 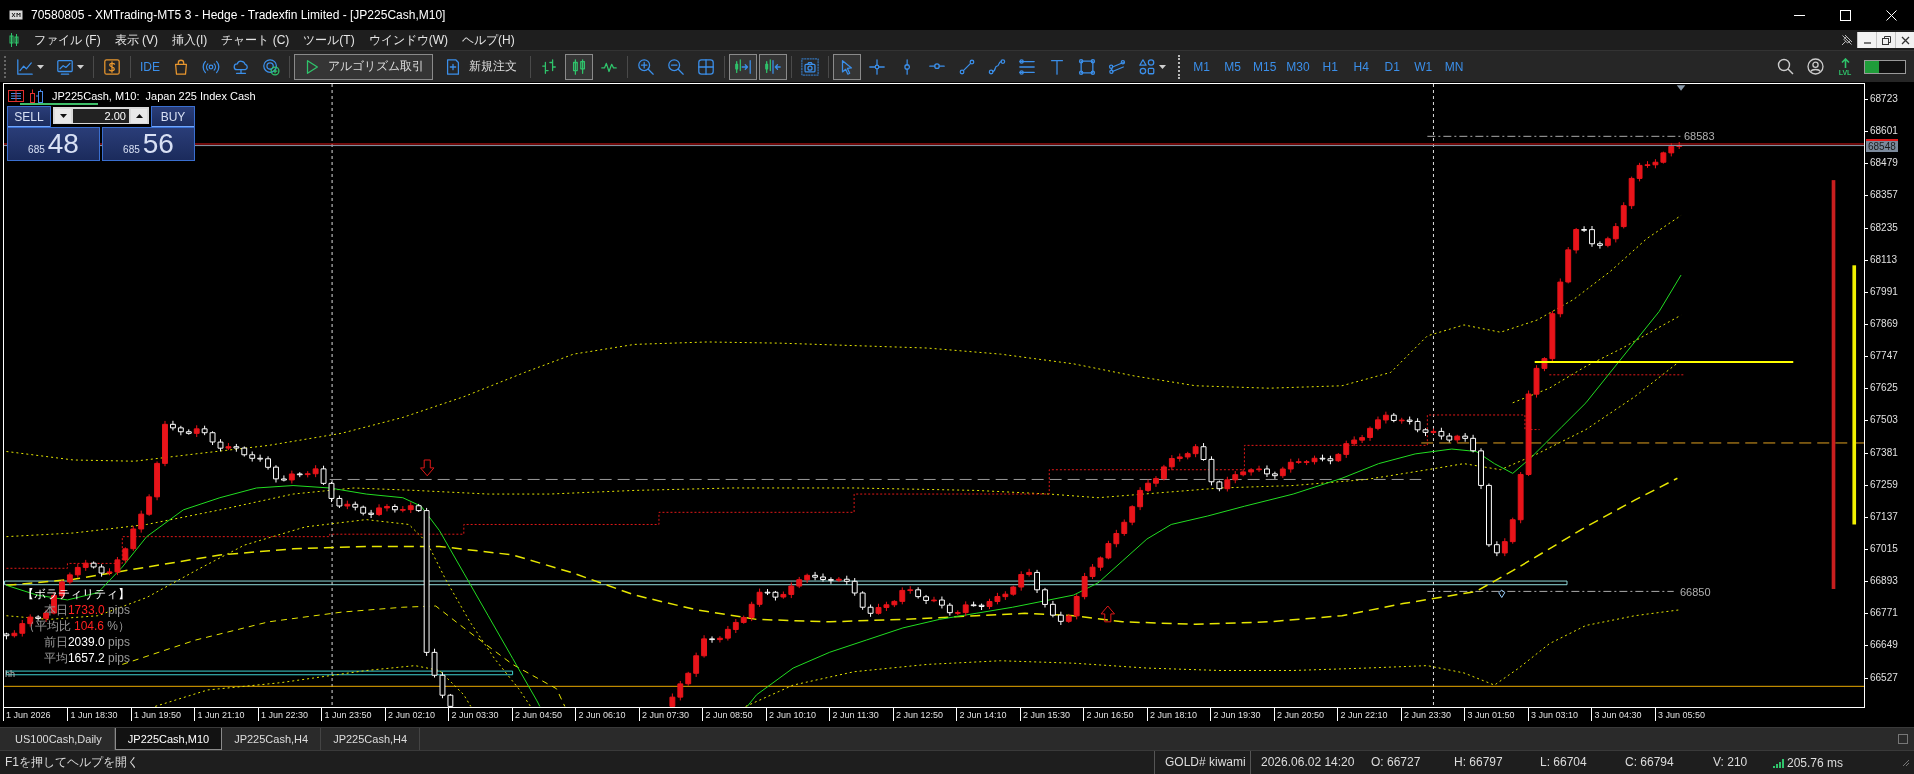 I want to click on zoom-in-icon, so click(x=646, y=66).